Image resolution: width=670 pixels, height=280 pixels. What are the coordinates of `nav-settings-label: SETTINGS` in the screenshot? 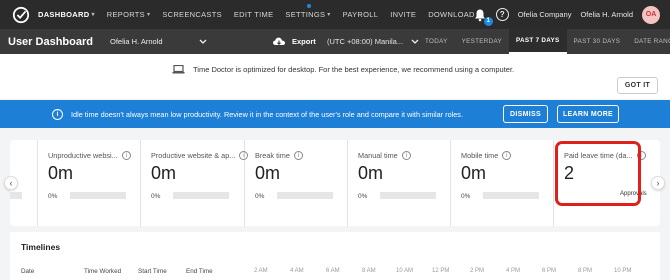 It's located at (305, 14).